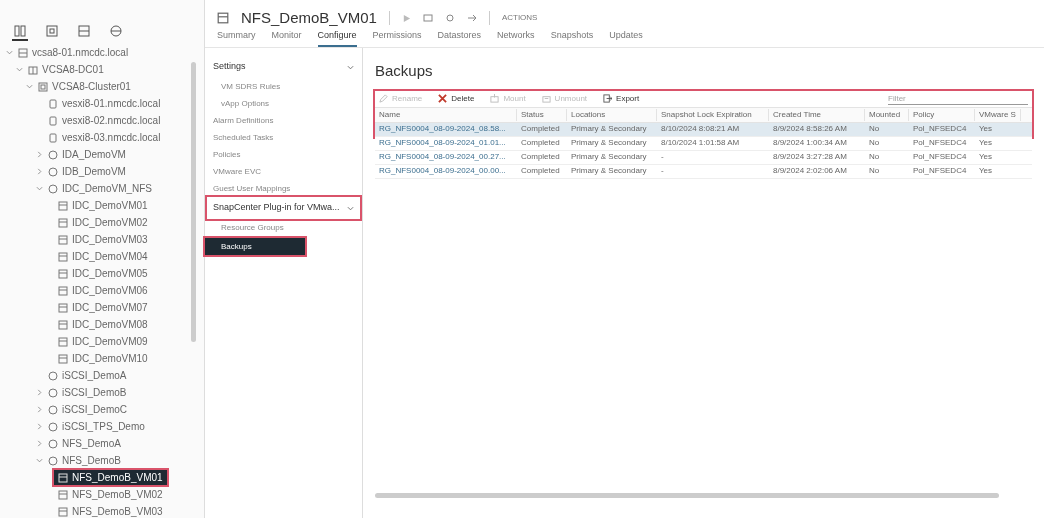  Describe the element at coordinates (283, 103) in the screenshot. I see `settings-item: vApp Options` at that location.